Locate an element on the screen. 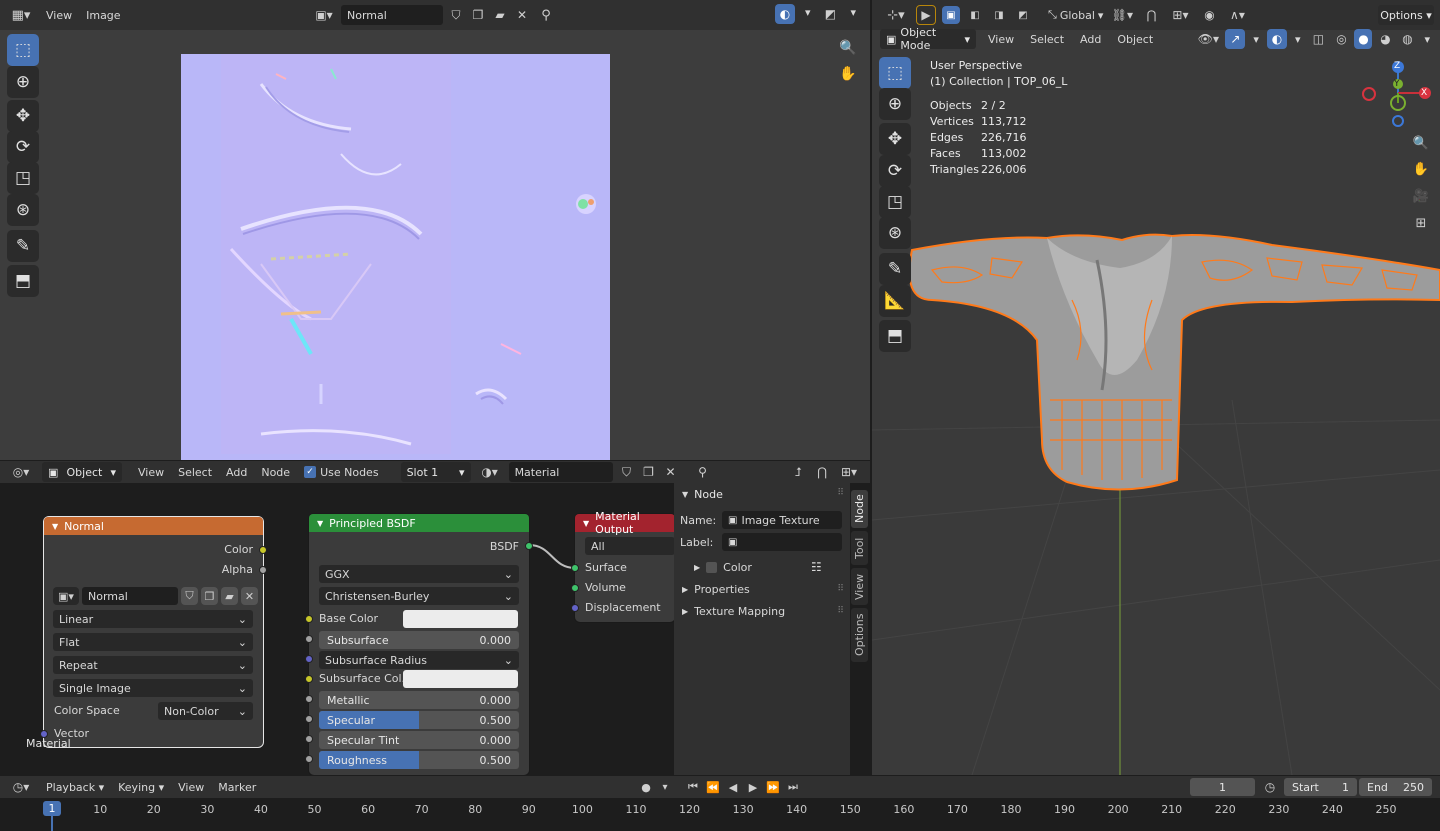 The image size is (1440, 831). output-bsdf-socket is located at coordinates (529, 546).